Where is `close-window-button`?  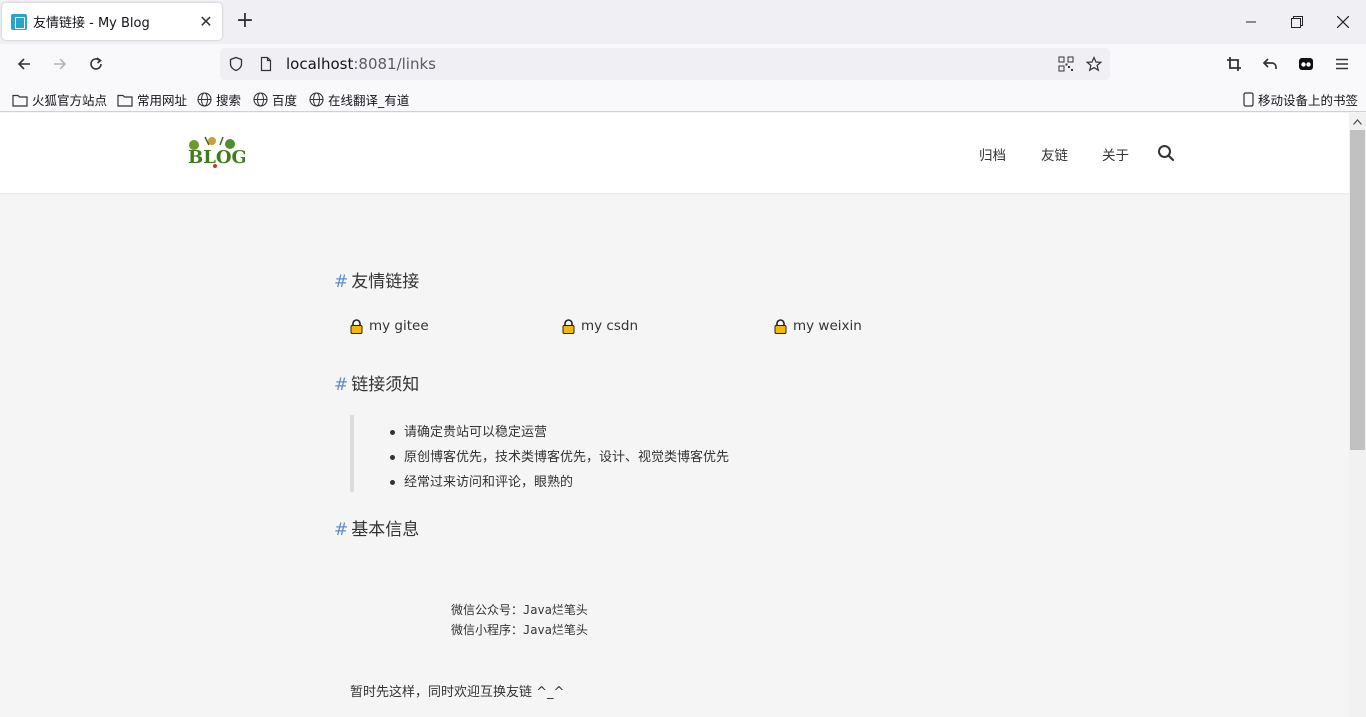
close-window-button is located at coordinates (1343, 22).